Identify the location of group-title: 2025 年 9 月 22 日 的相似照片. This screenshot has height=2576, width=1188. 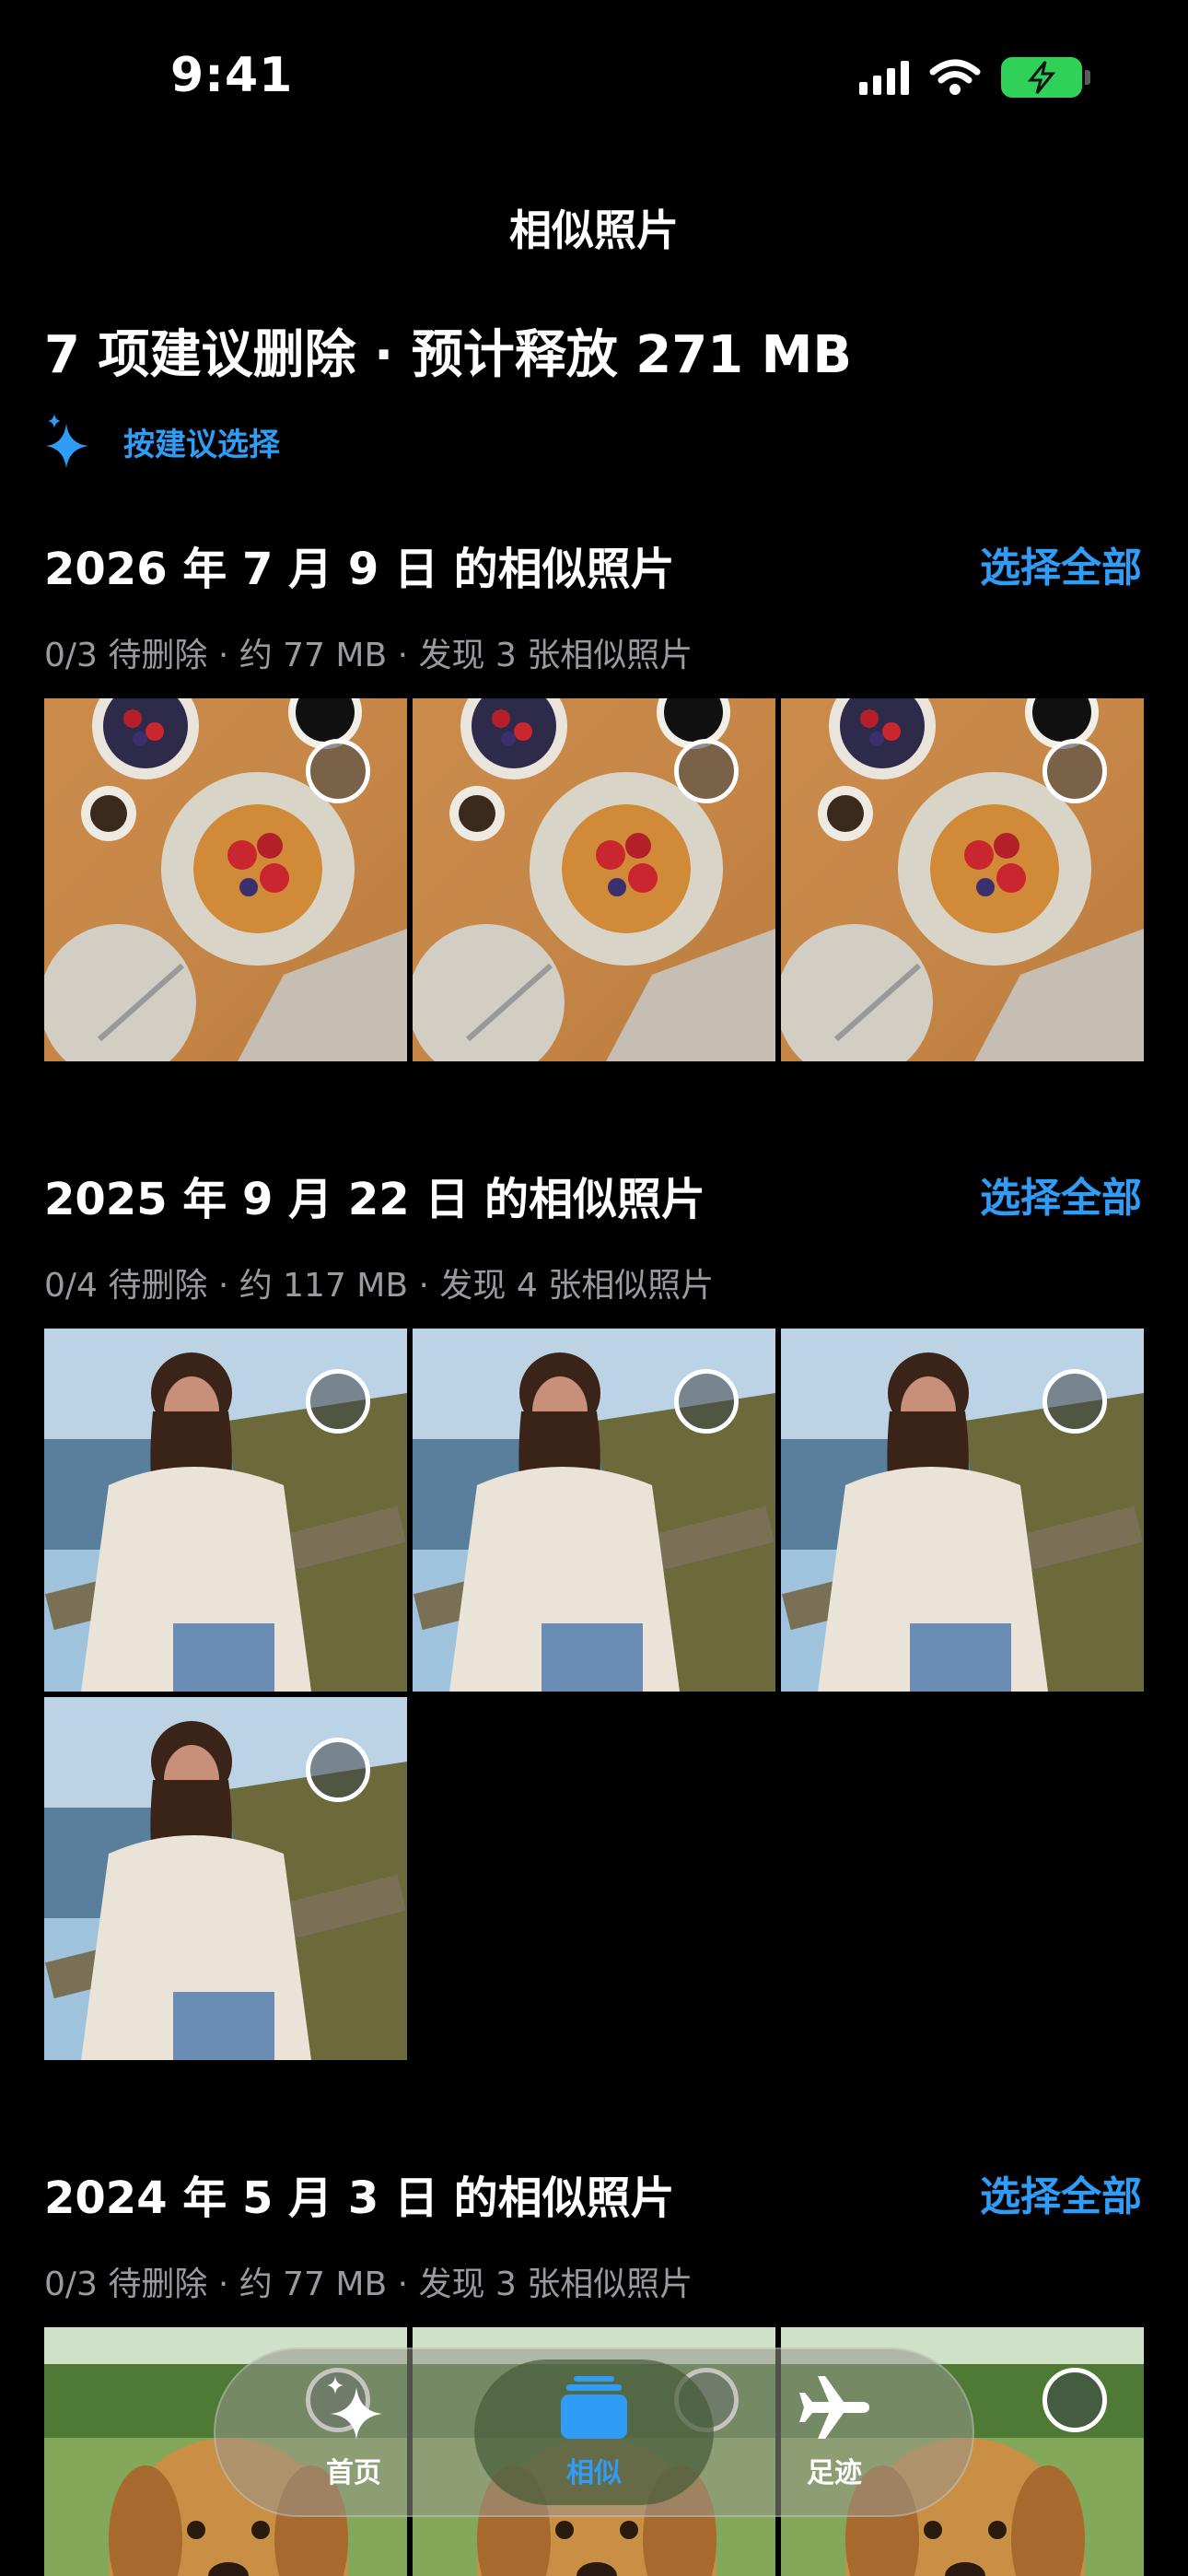
(375, 1199).